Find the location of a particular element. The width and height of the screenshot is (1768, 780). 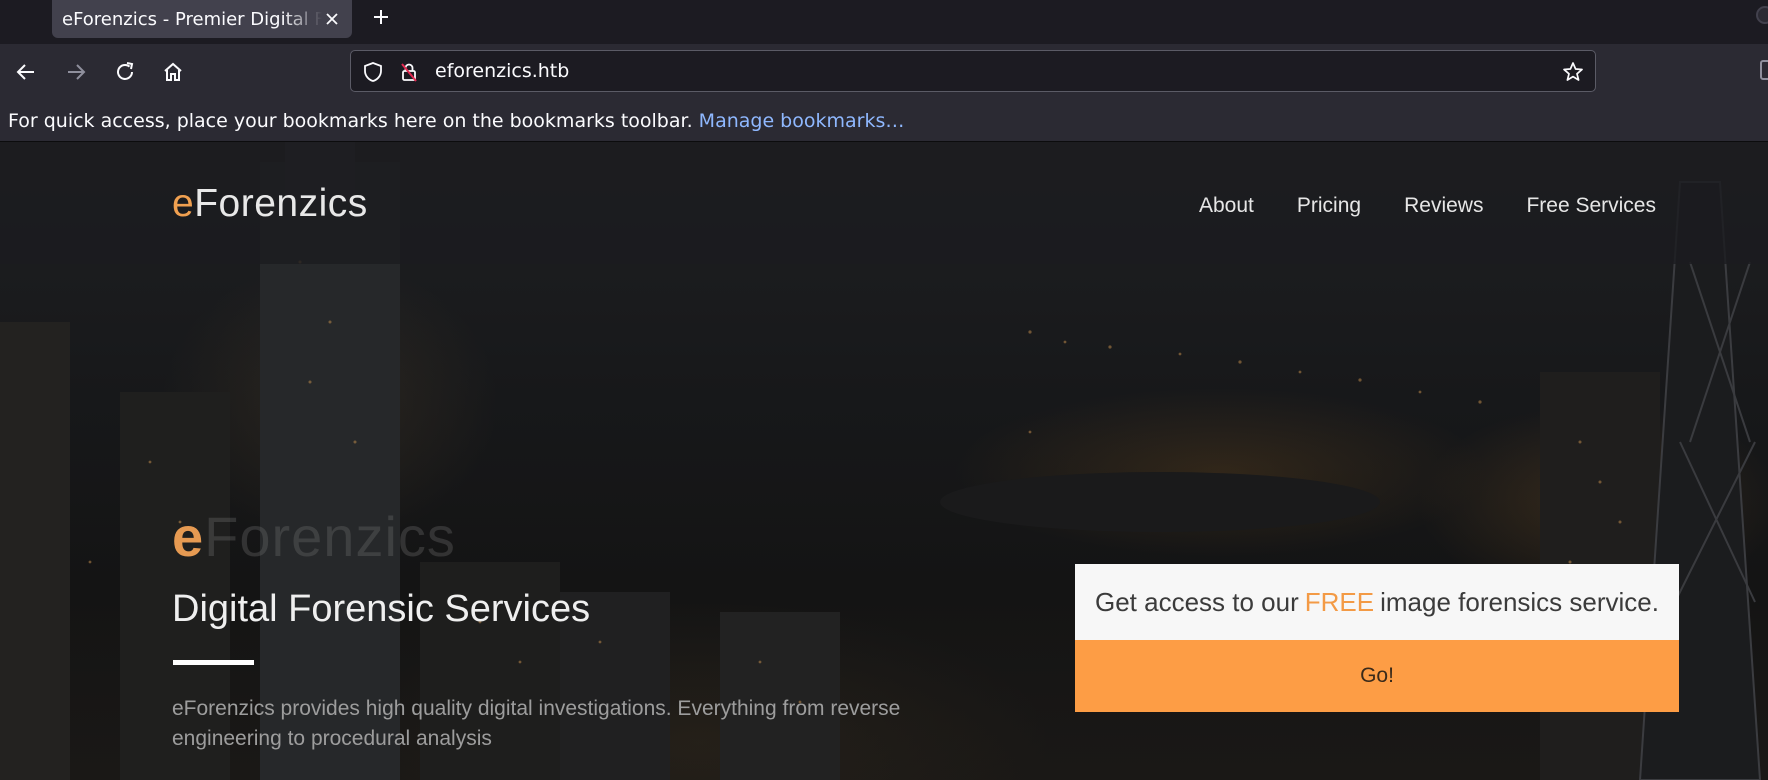

hero-brand-accent: e is located at coordinates (188, 536).